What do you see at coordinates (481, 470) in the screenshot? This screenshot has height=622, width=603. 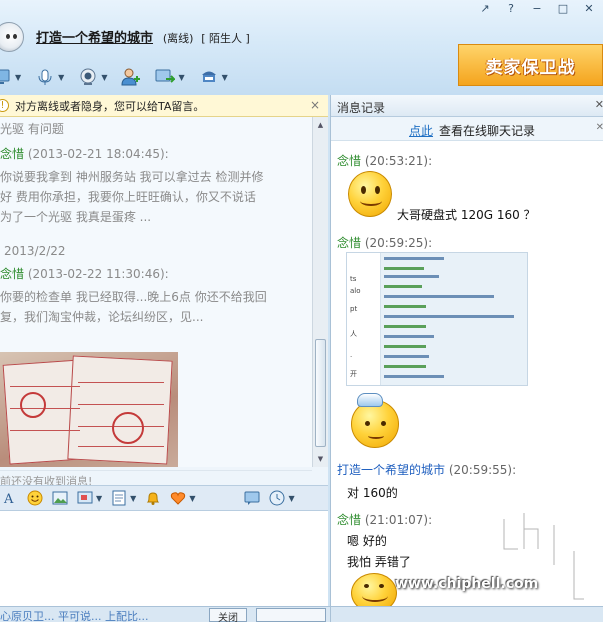 I see `message-time: (20:59:55):` at bounding box center [481, 470].